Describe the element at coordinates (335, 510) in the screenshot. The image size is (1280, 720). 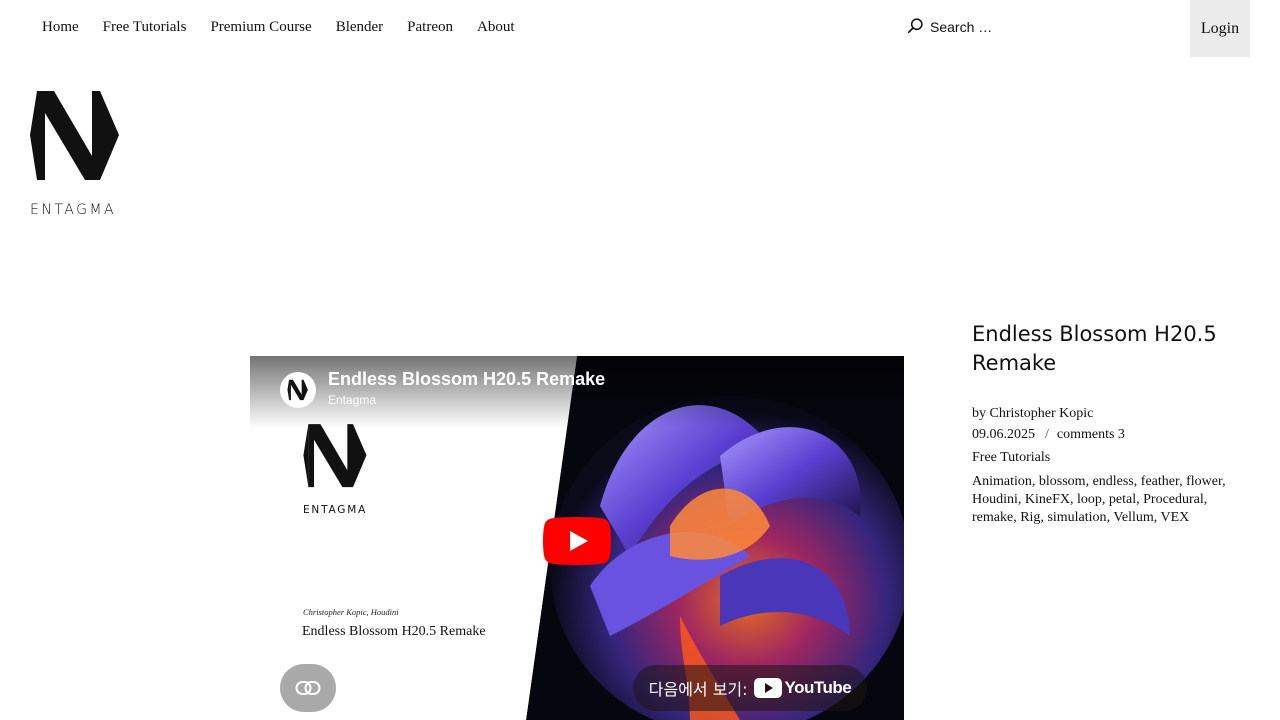
I see `thumbnail-logo-wordmark: ENTAGMA` at that location.